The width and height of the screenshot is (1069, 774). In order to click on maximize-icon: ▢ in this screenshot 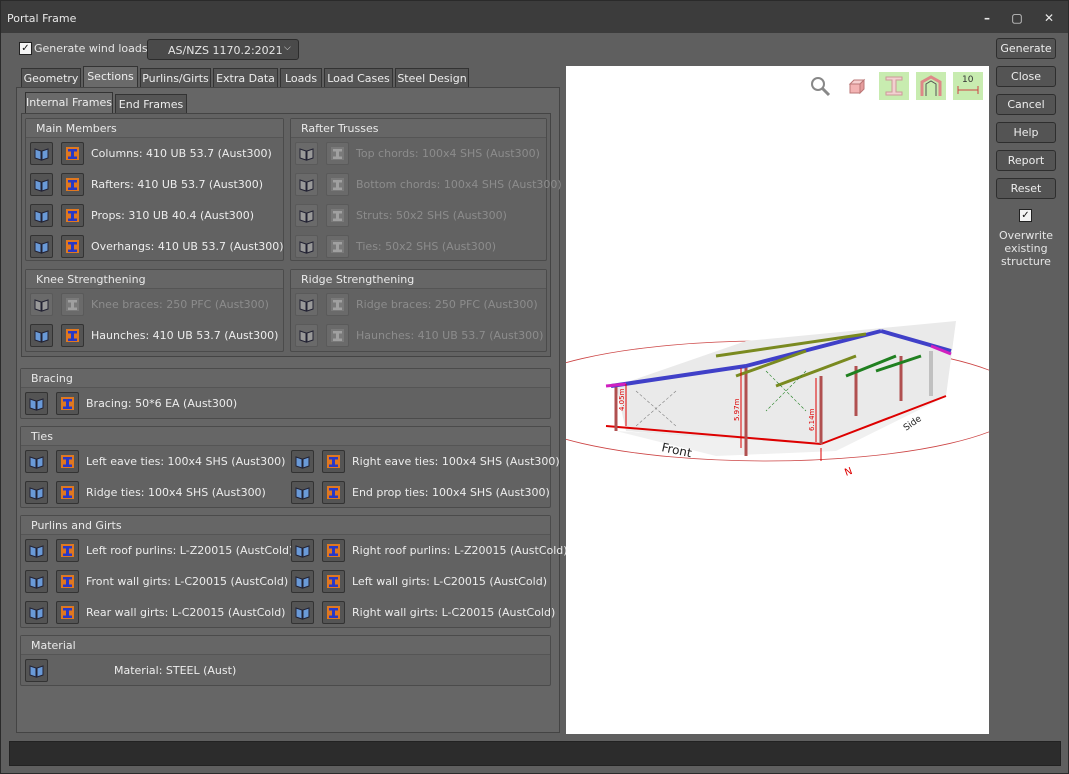, I will do `click(1017, 18)`.